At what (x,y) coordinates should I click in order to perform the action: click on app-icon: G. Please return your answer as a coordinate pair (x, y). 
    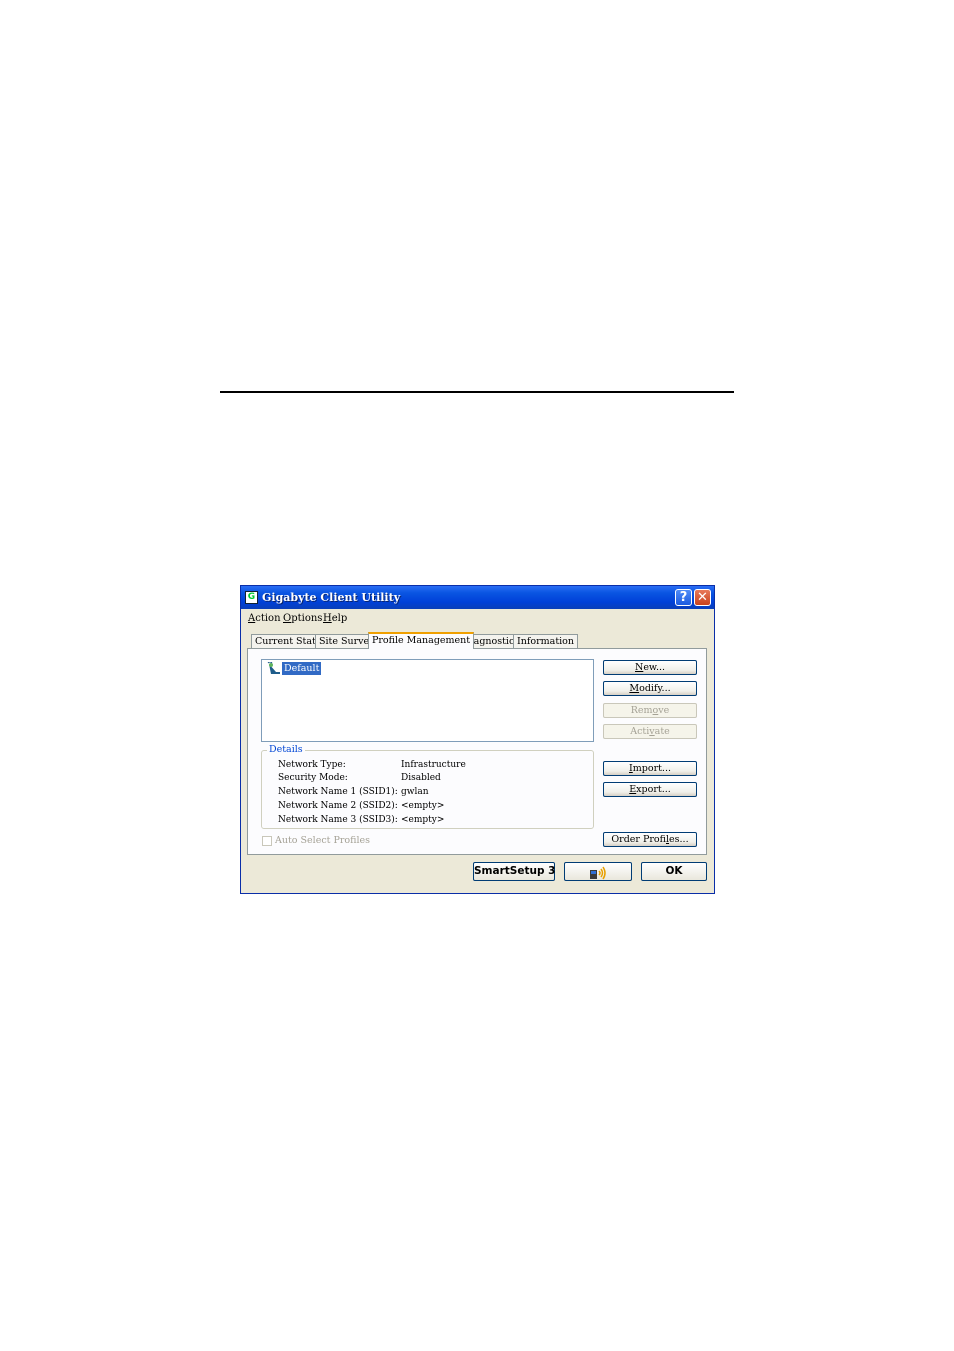
    Looking at the image, I should click on (251, 597).